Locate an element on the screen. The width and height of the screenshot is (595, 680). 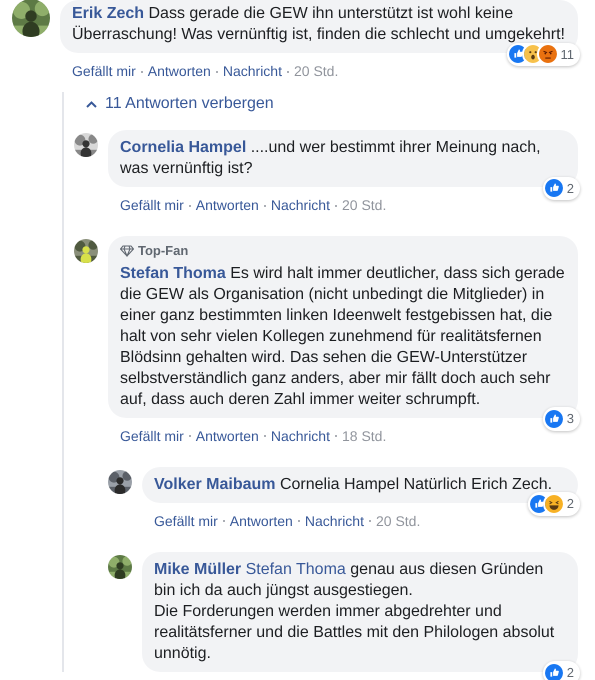
author-link: Volker Maibaum is located at coordinates (215, 484).